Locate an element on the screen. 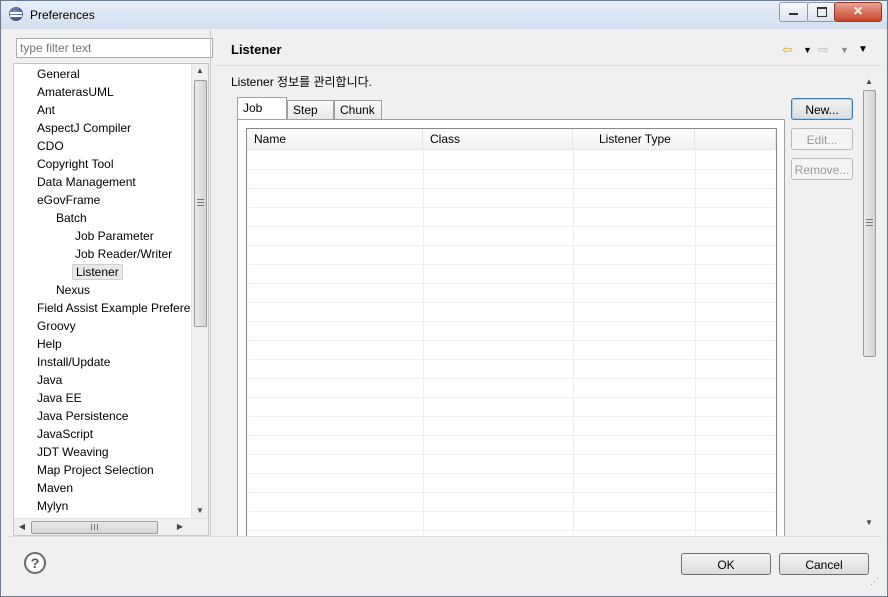 Image resolution: width=888 pixels, height=597 pixels. tree-item: Groovy is located at coordinates (56, 326).